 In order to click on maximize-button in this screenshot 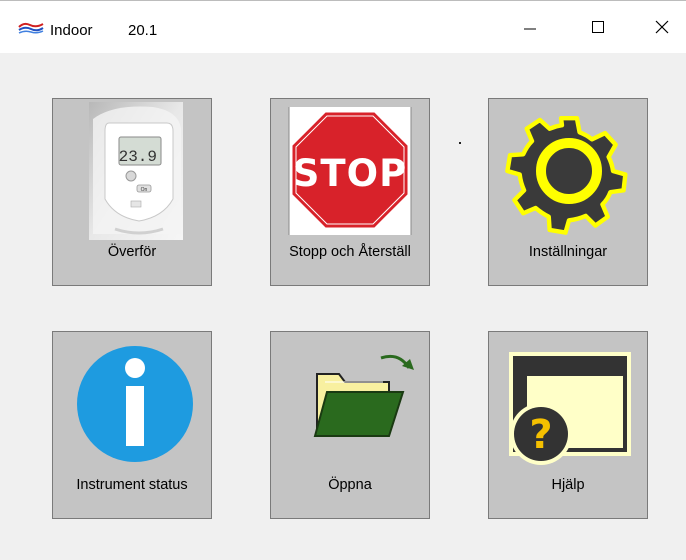, I will do `click(598, 27)`.